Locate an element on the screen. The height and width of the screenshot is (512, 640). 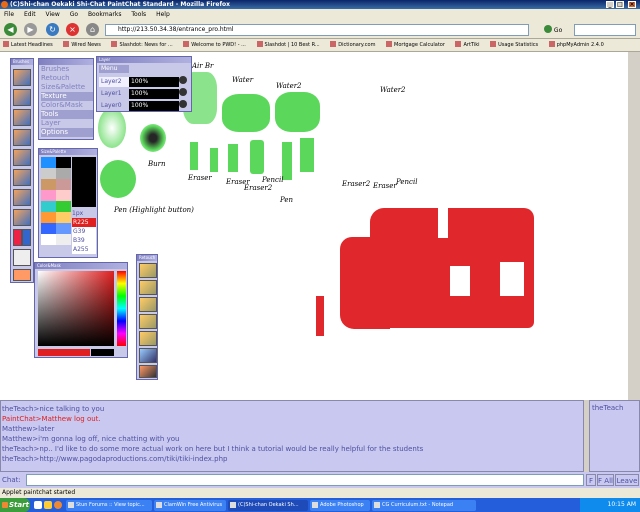
layer-menu-button: Menu is located at coordinates (114, 69).